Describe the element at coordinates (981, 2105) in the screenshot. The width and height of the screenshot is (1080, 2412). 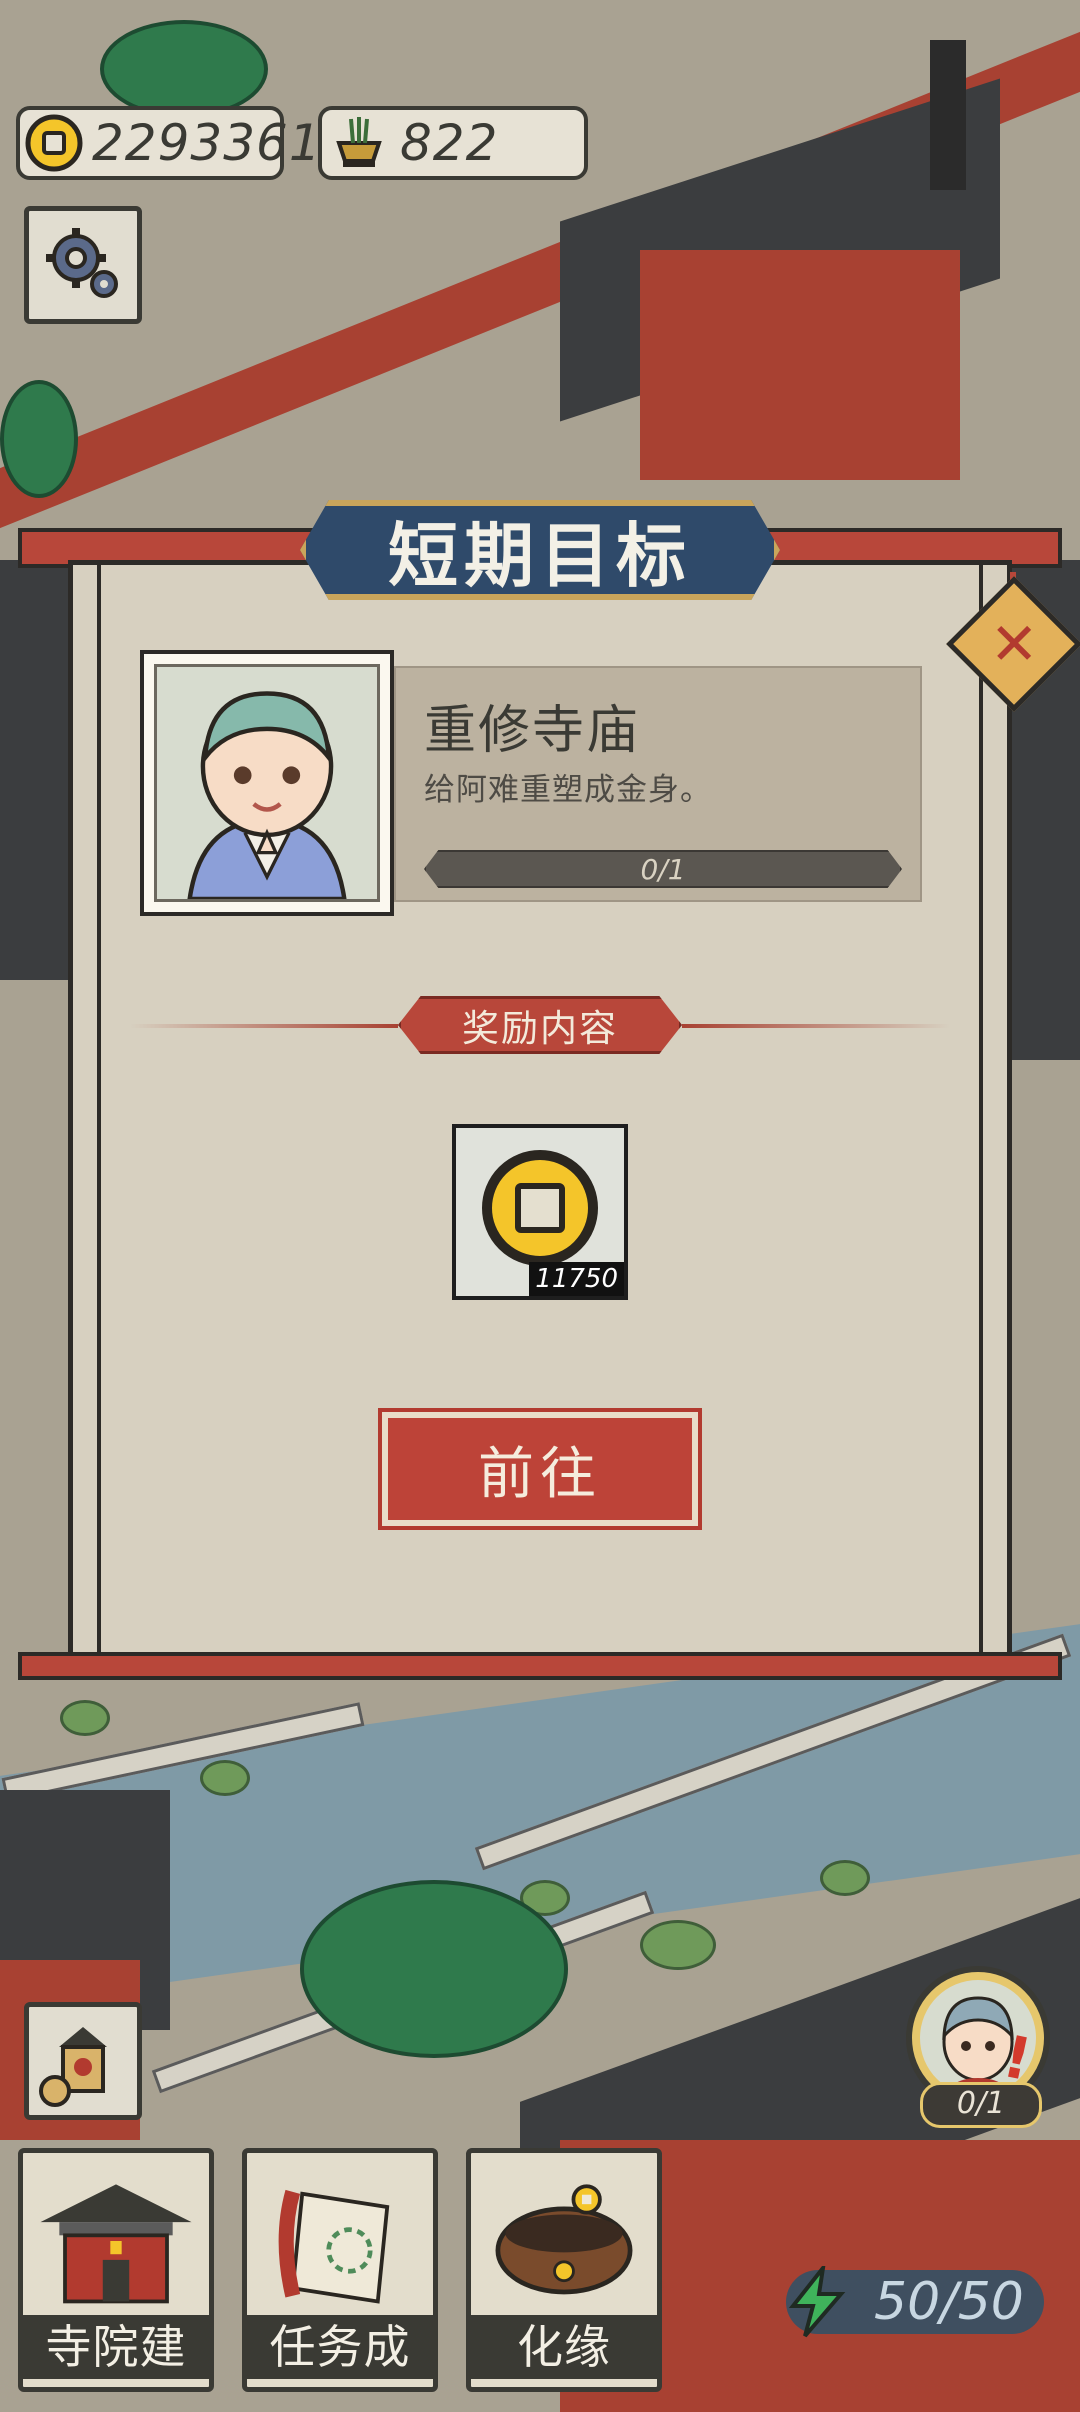
I see `monk-count: 0/1` at that location.